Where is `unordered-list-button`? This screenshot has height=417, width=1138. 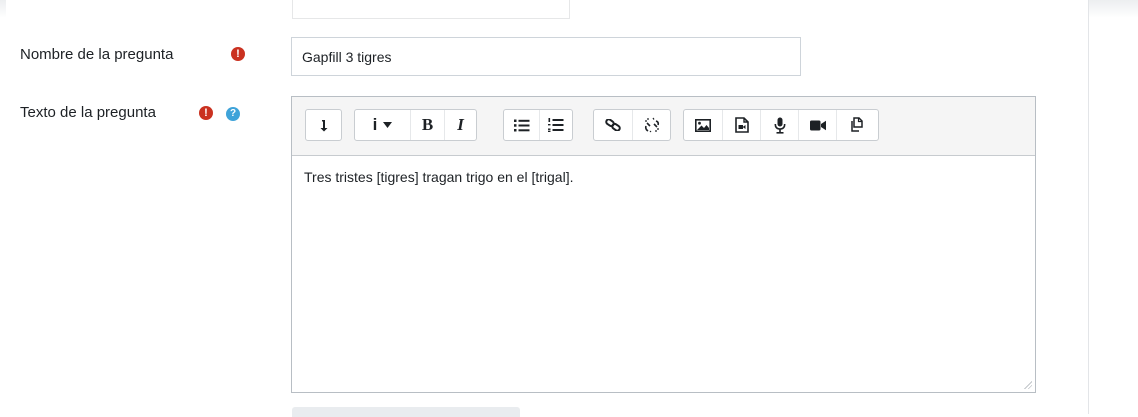
unordered-list-button is located at coordinates (521, 125).